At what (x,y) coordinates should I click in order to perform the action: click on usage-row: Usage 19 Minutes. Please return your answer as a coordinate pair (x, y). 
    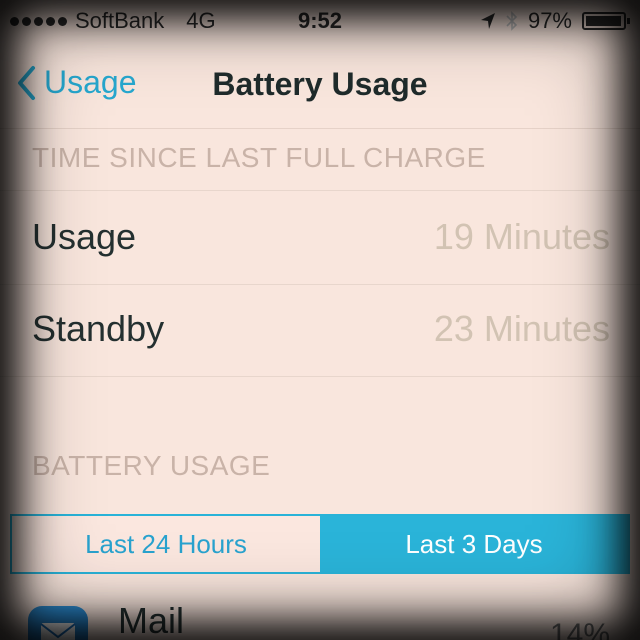
    Looking at the image, I should click on (320, 238).